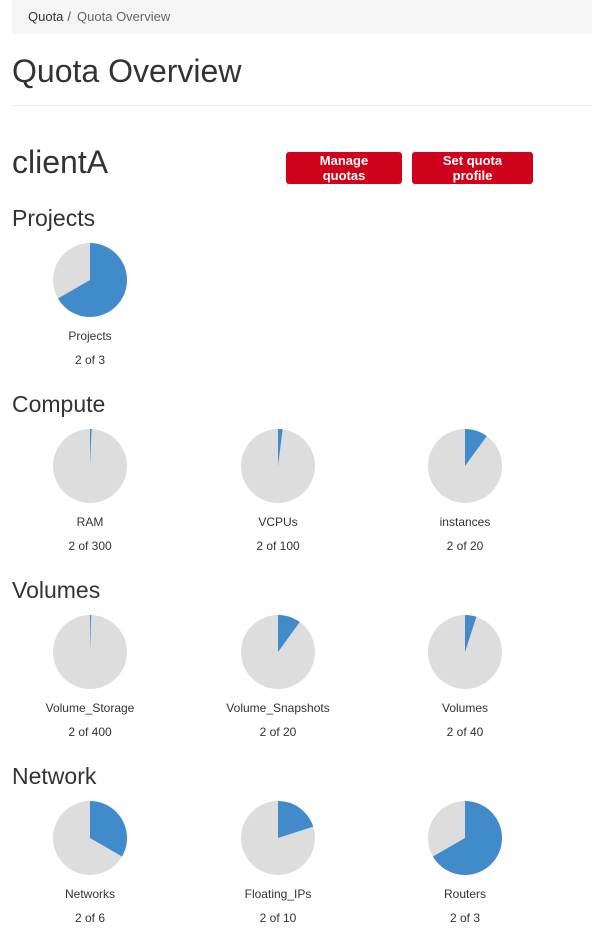 The height and width of the screenshot is (931, 592). What do you see at coordinates (278, 894) in the screenshot?
I see `quota-label: Floating_IPs` at bounding box center [278, 894].